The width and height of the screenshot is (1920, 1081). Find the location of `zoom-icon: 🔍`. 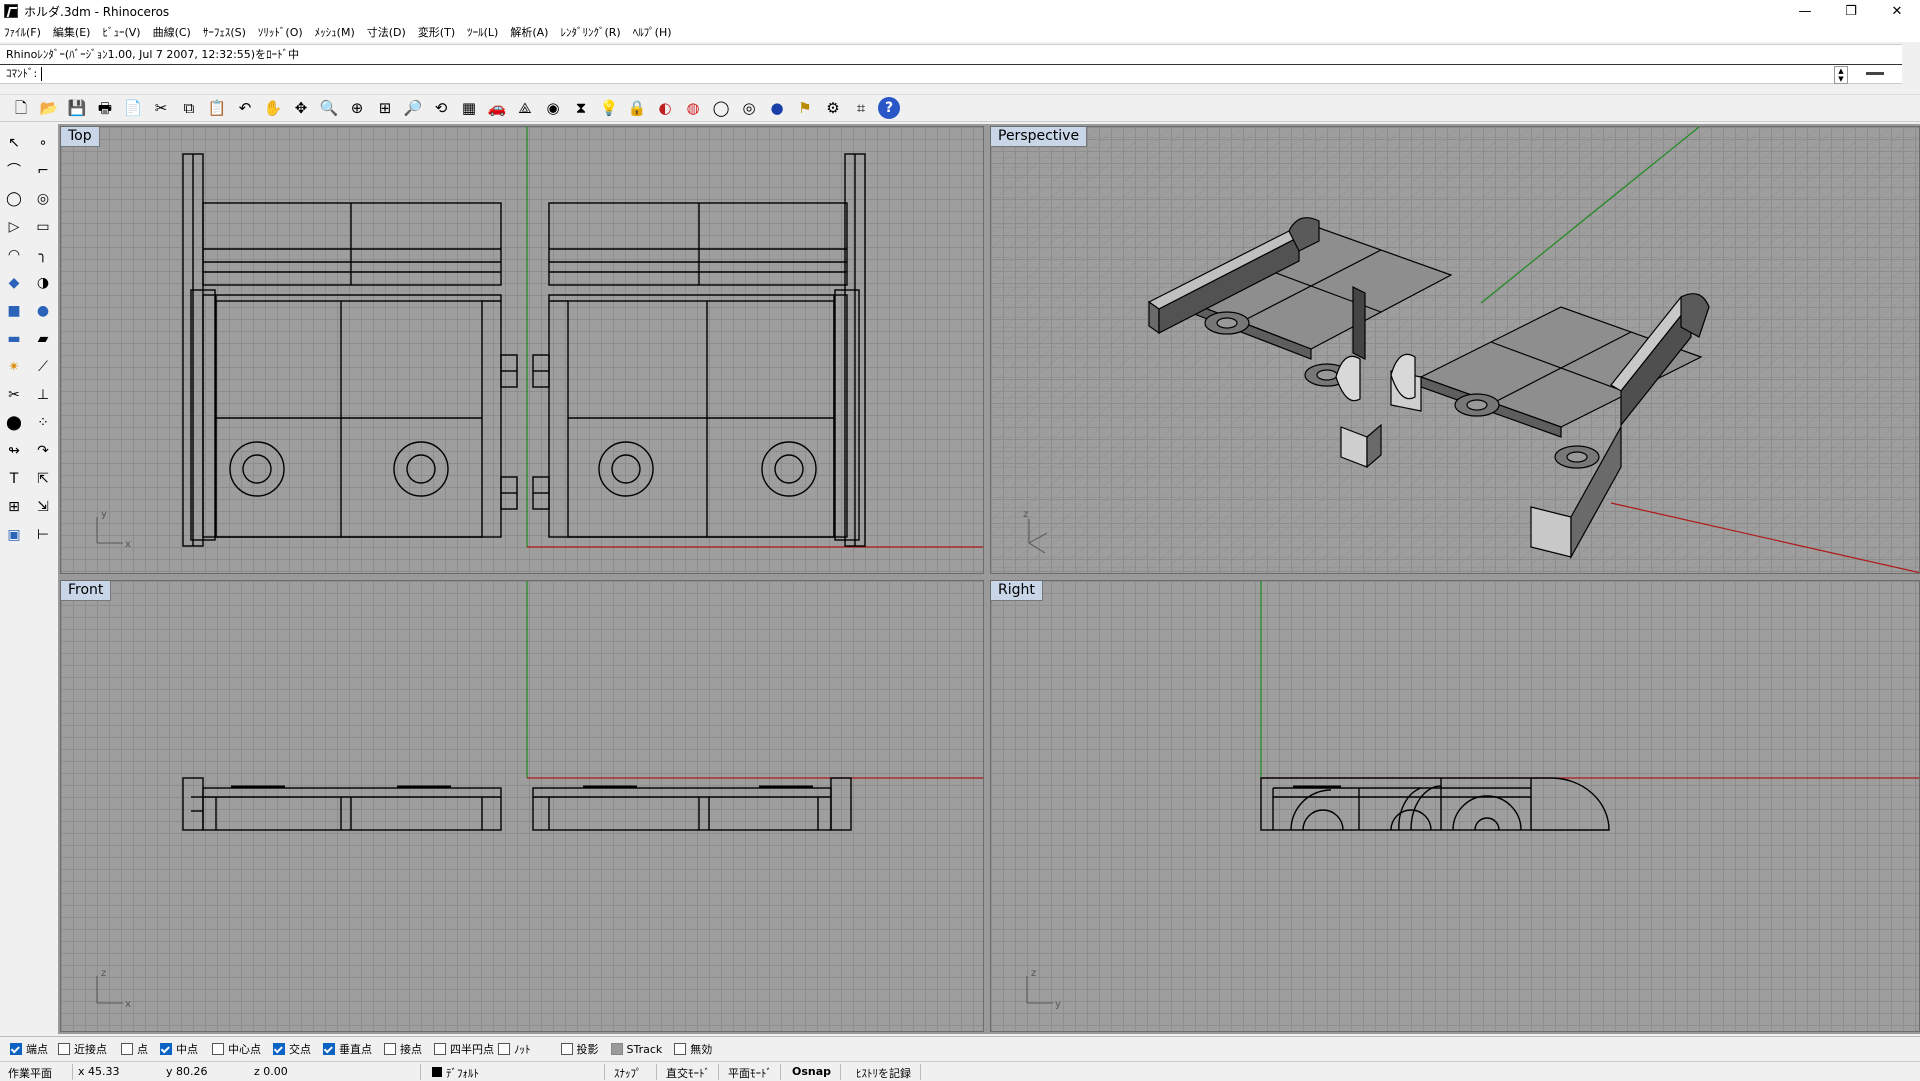

zoom-icon: 🔍 is located at coordinates (329, 108).